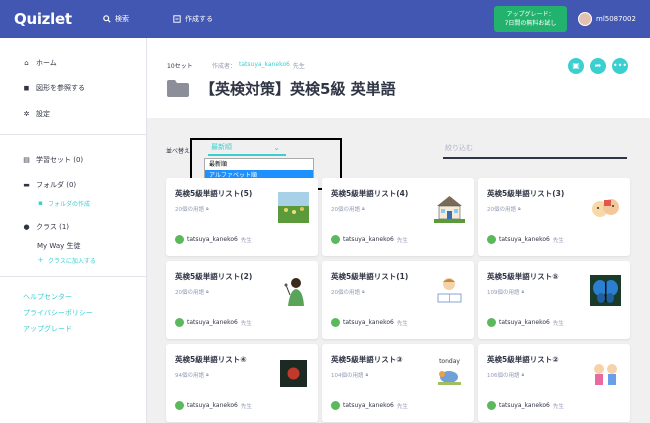 The height and width of the screenshot is (423, 650). What do you see at coordinates (398, 300) in the screenshot?
I see `set-card: 英検5級単語リスト(1) 20個の用語 🔒︎ tatsuya_kaneko6 先生` at bounding box center [398, 300].